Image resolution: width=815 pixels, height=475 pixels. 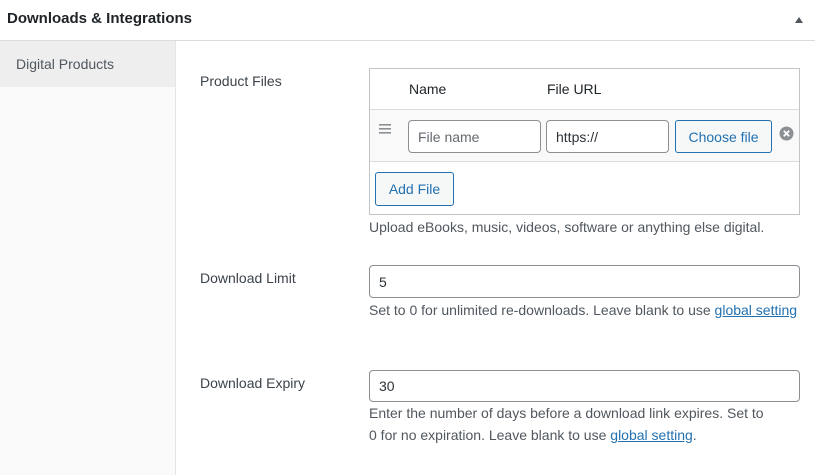 I want to click on column-header-file-url: File URL, so click(x=574, y=89).